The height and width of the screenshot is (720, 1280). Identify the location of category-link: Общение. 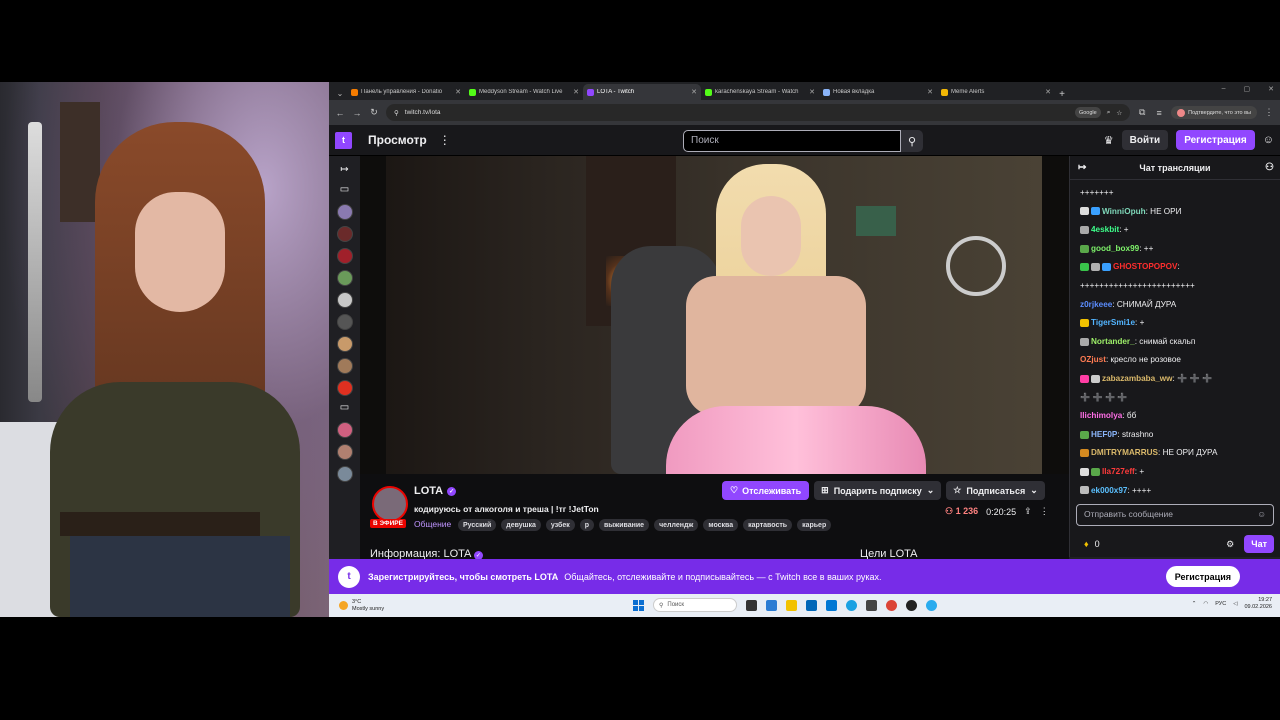
(432, 524).